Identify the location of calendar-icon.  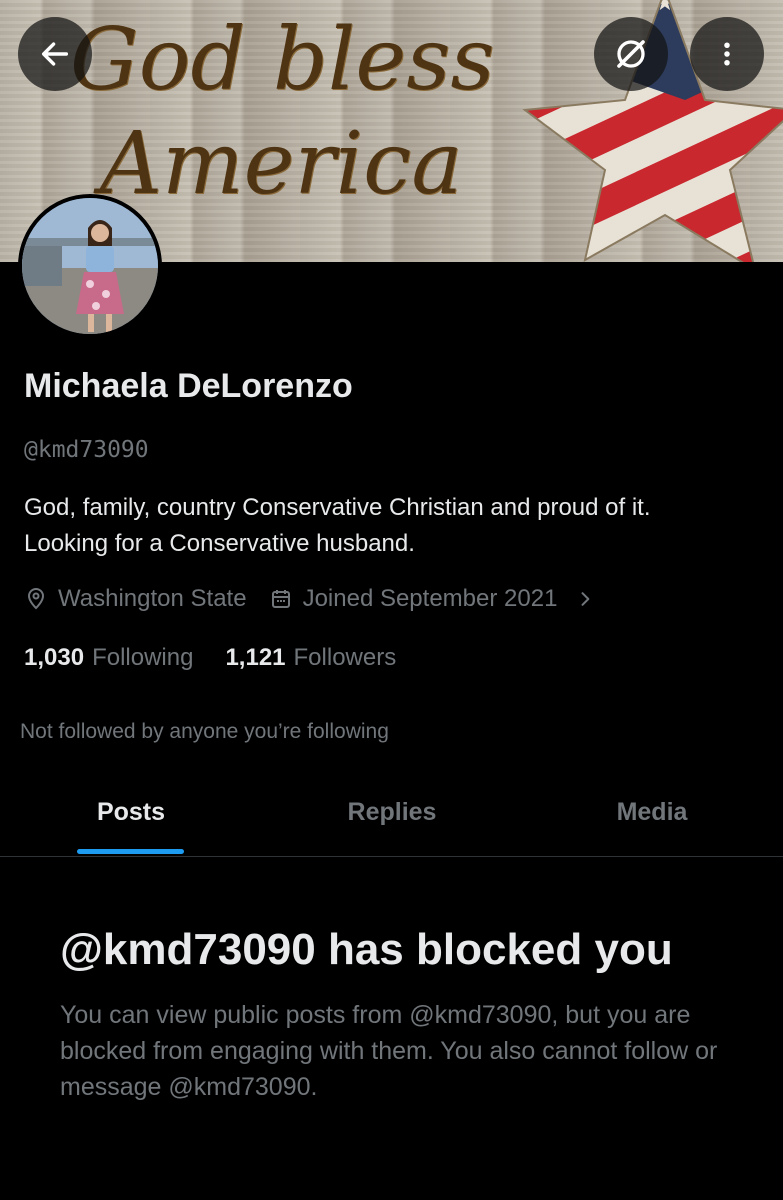
(280, 599).